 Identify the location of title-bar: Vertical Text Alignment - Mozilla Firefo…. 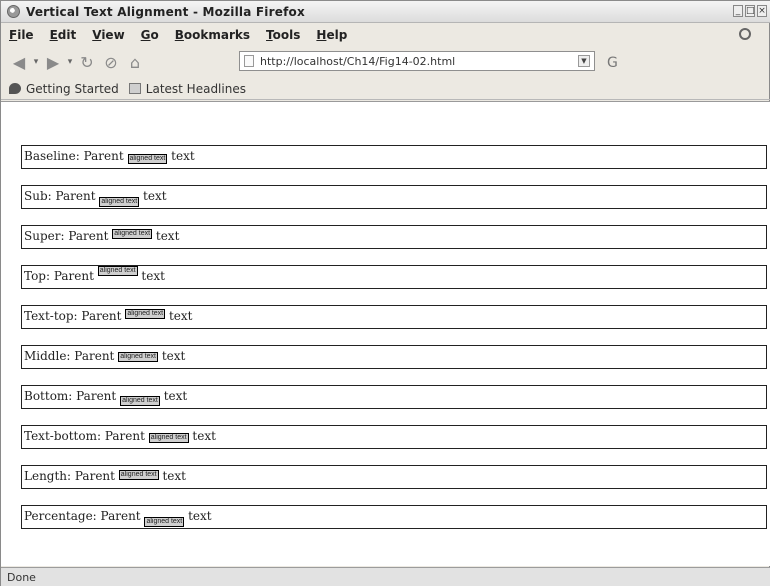
(385, 12).